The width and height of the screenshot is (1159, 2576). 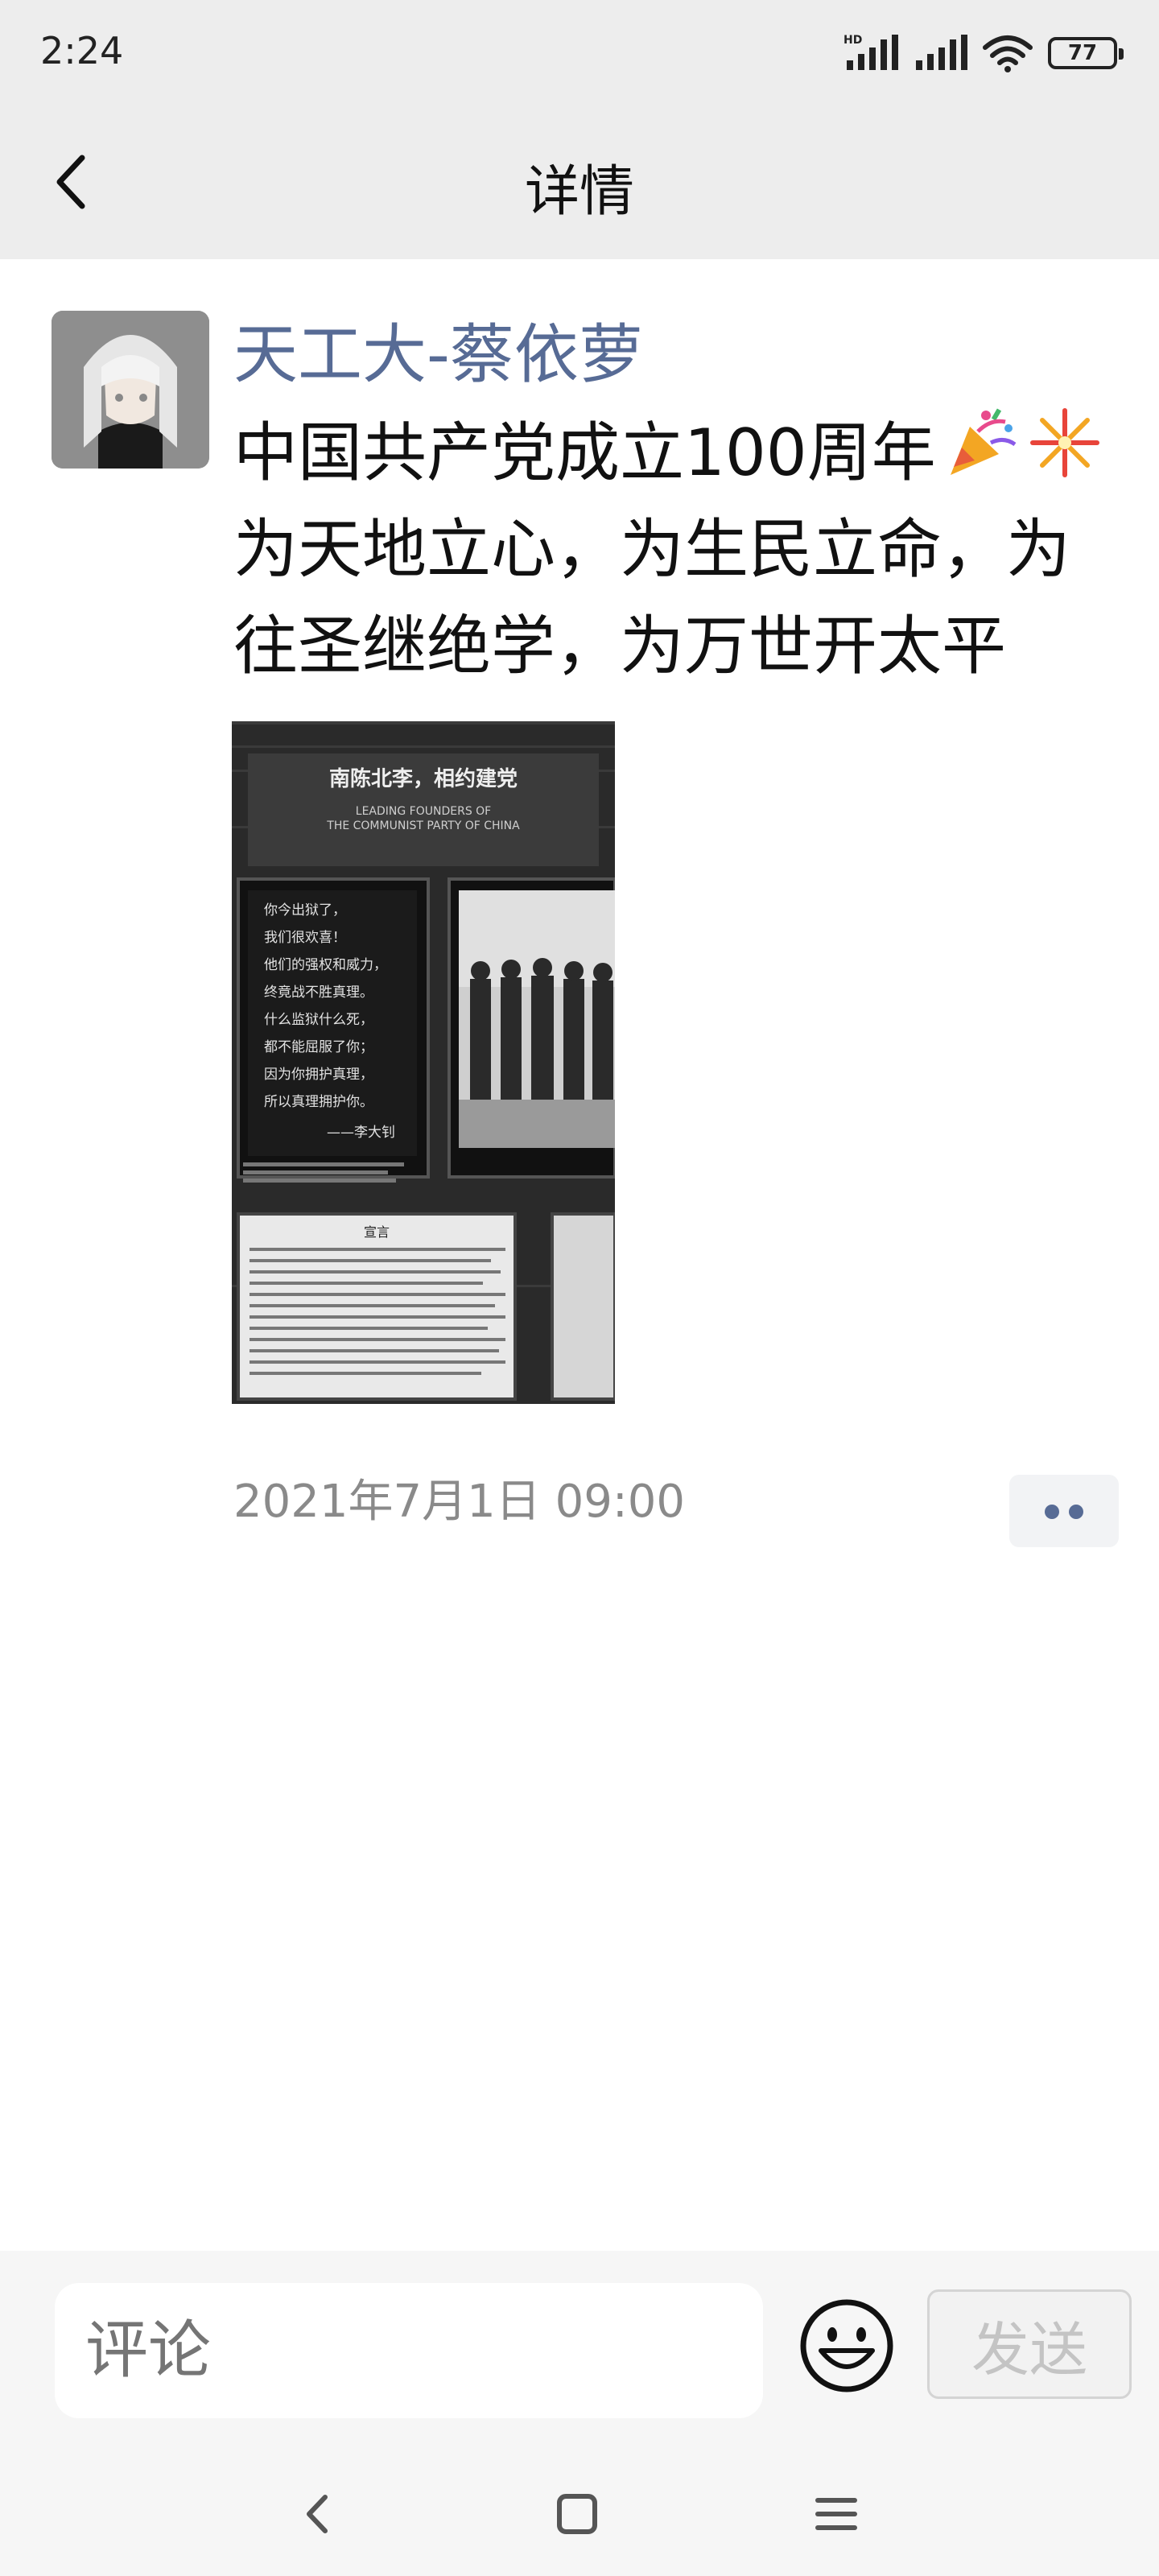 I want to click on svg-text: 因为你拥护真理，, so click(x=318, y=1075).